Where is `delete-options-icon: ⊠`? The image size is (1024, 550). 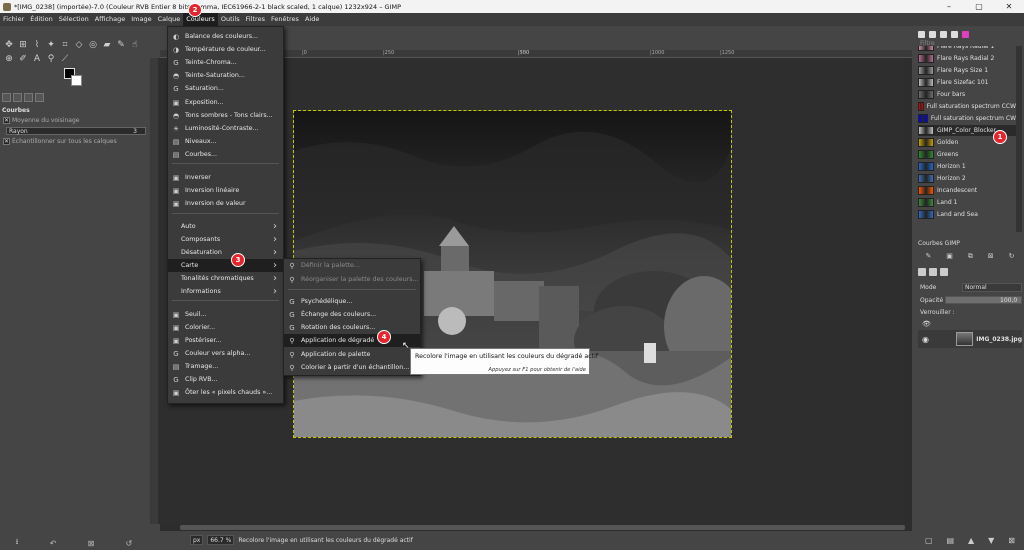
delete-options-icon: ⊠ is located at coordinates (91, 543).